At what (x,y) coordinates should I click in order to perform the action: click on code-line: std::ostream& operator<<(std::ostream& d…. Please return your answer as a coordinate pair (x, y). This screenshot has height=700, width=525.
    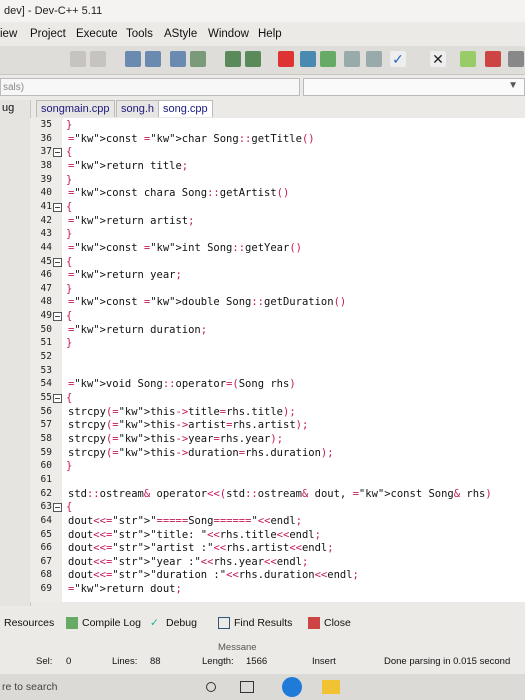
    Looking at the image, I should click on (280, 494).